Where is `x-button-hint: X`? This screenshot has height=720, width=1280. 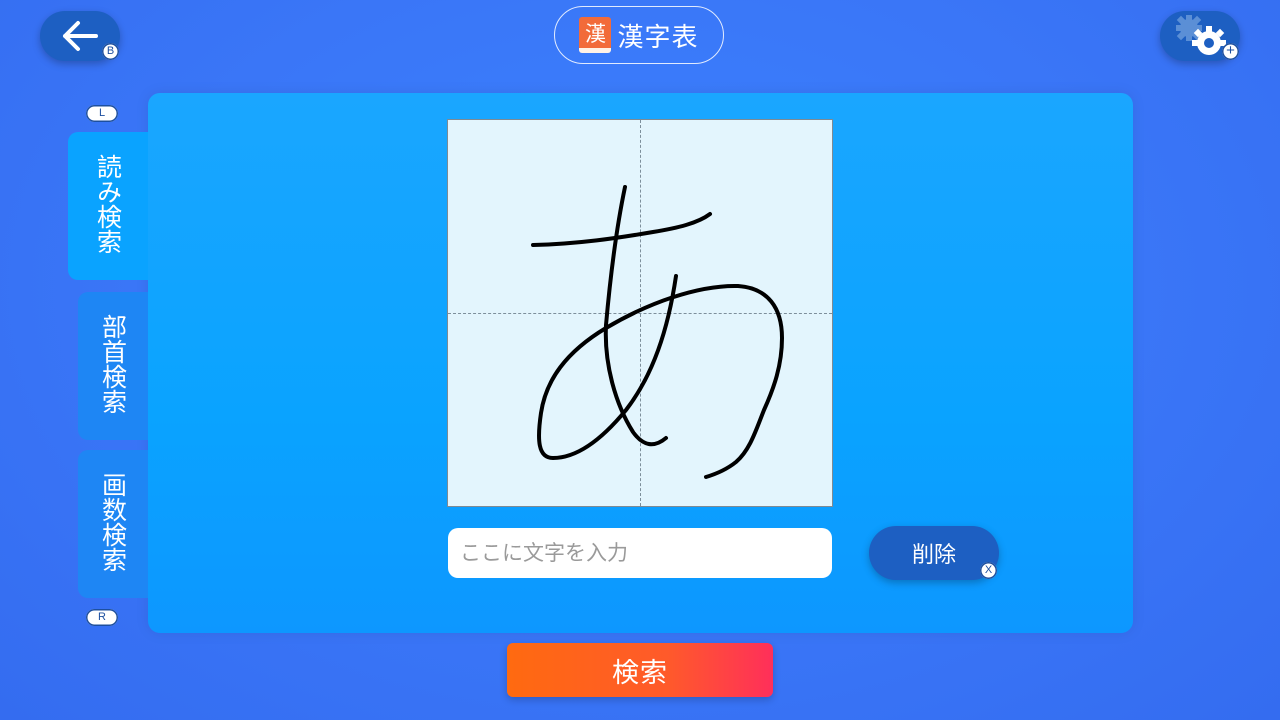 x-button-hint: X is located at coordinates (988, 570).